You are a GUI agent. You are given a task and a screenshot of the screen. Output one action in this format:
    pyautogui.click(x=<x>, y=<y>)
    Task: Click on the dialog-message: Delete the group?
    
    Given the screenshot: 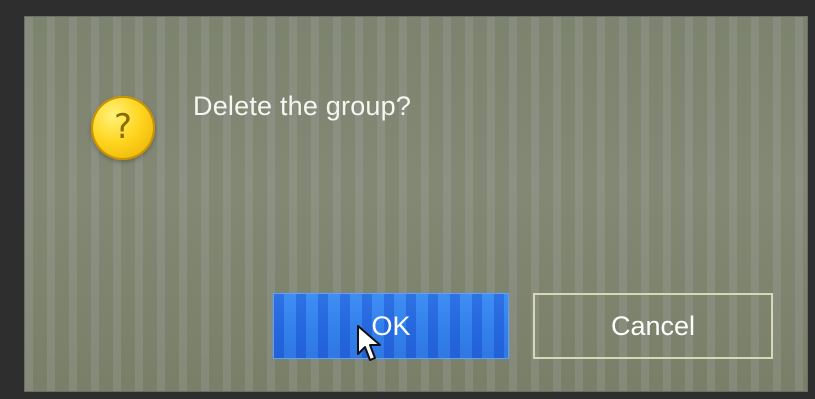 What is the action you would take?
    pyautogui.click(x=302, y=106)
    